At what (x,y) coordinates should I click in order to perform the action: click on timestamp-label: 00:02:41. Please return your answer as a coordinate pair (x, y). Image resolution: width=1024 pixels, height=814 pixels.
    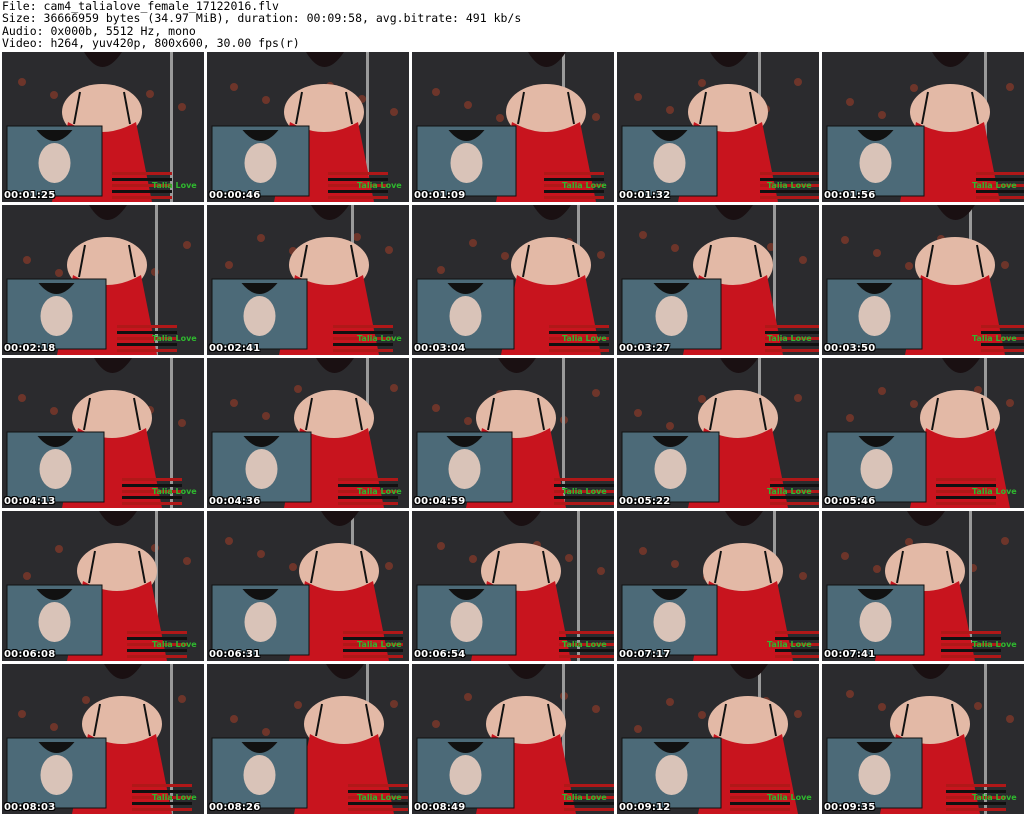
    Looking at the image, I should click on (235, 348).